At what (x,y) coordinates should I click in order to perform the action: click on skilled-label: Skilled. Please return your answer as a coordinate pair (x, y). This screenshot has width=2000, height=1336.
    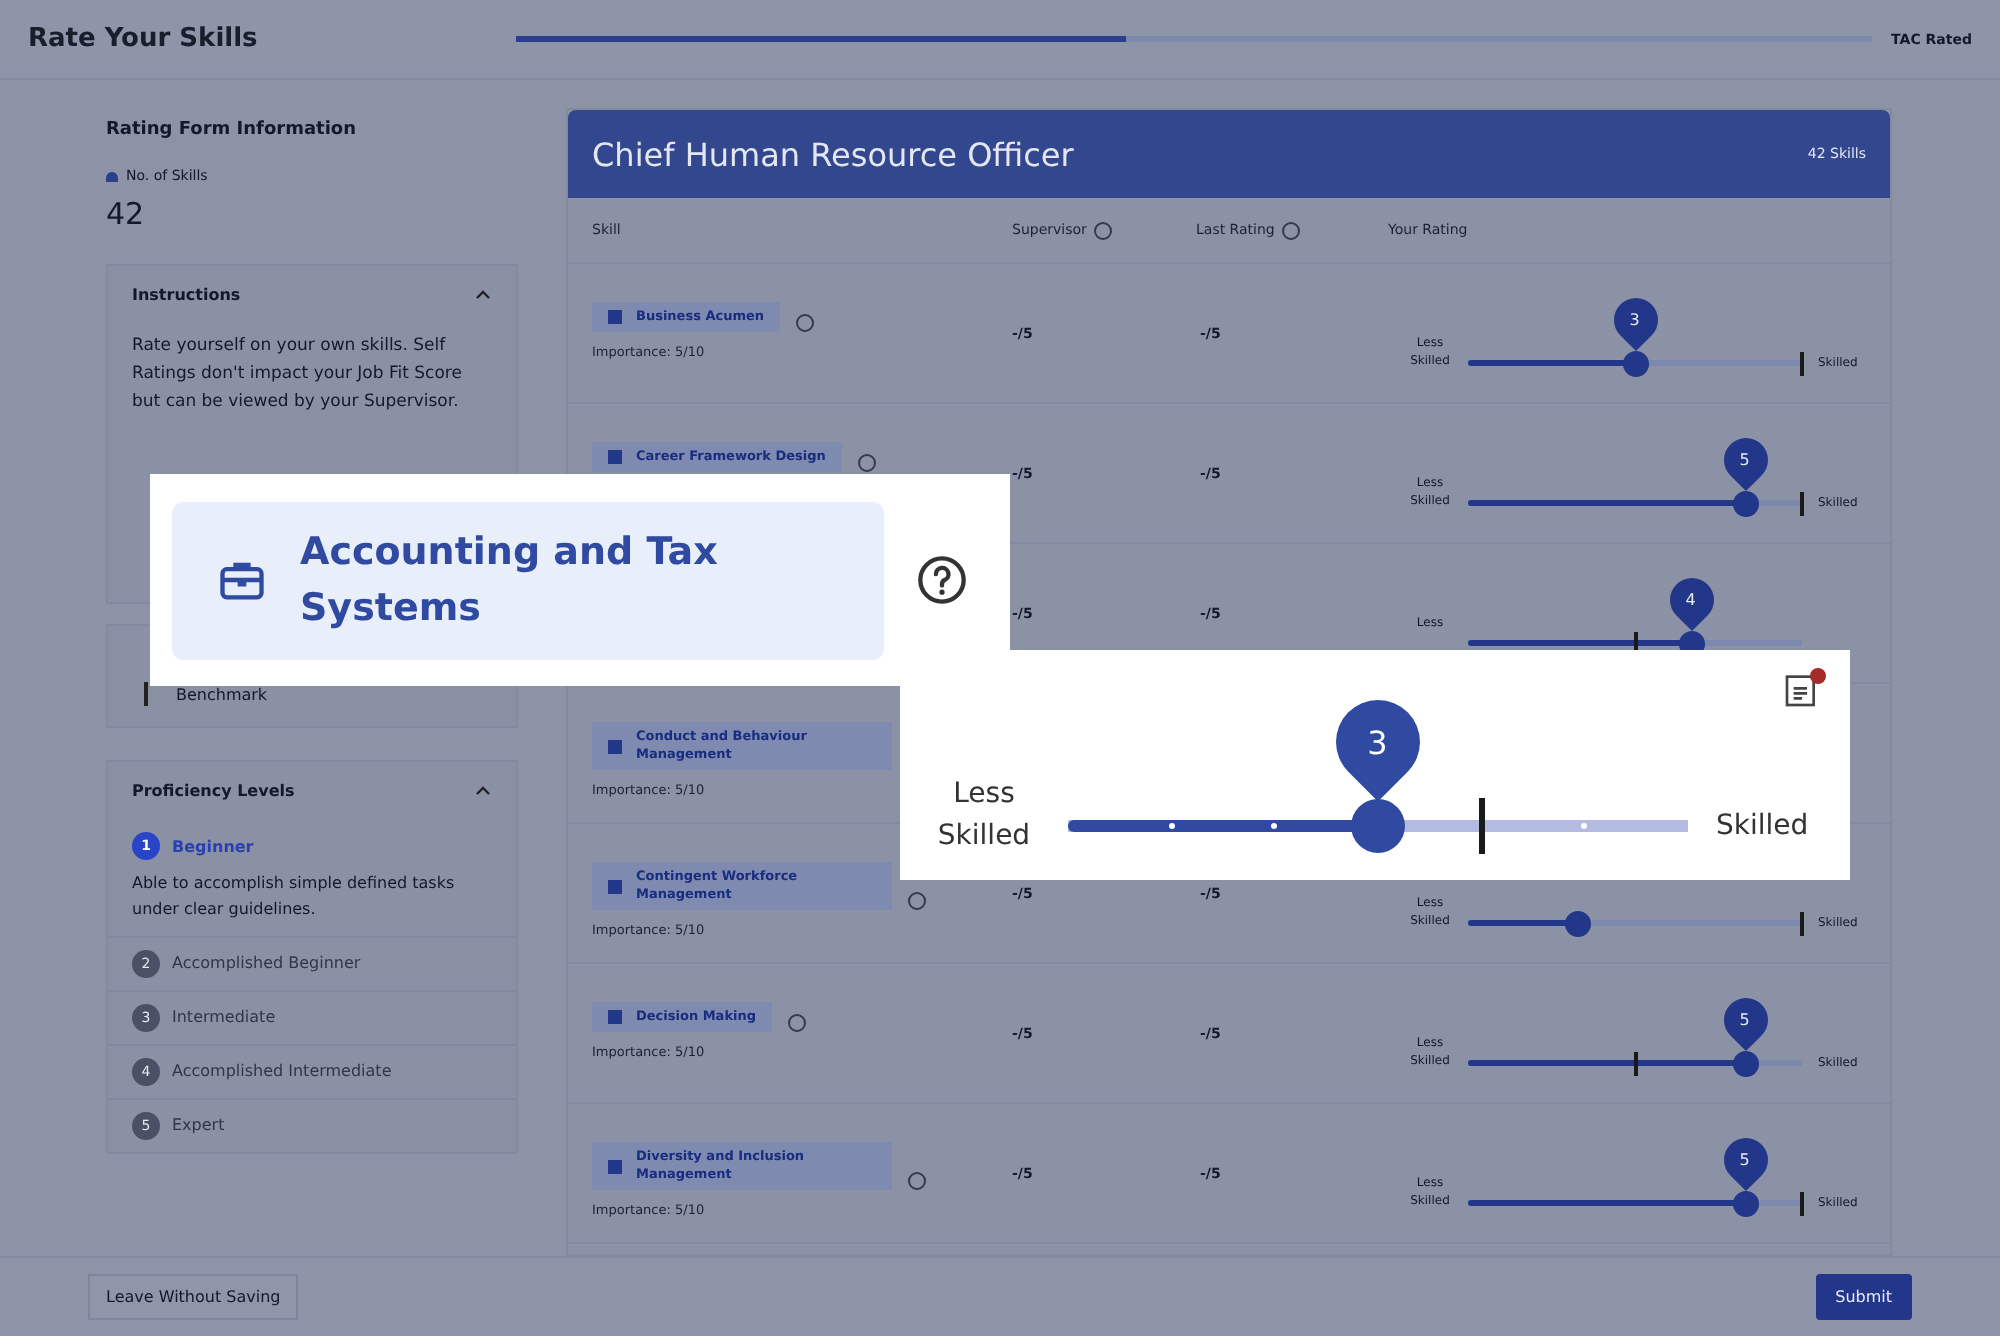
    Looking at the image, I should click on (1762, 828).